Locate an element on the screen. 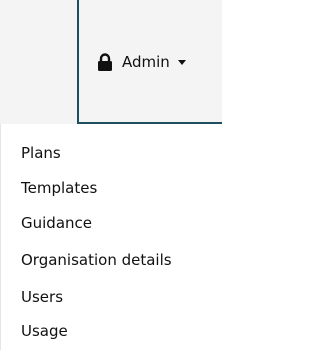 The image size is (320, 350). menu-item-templates: Templates is located at coordinates (59, 188).